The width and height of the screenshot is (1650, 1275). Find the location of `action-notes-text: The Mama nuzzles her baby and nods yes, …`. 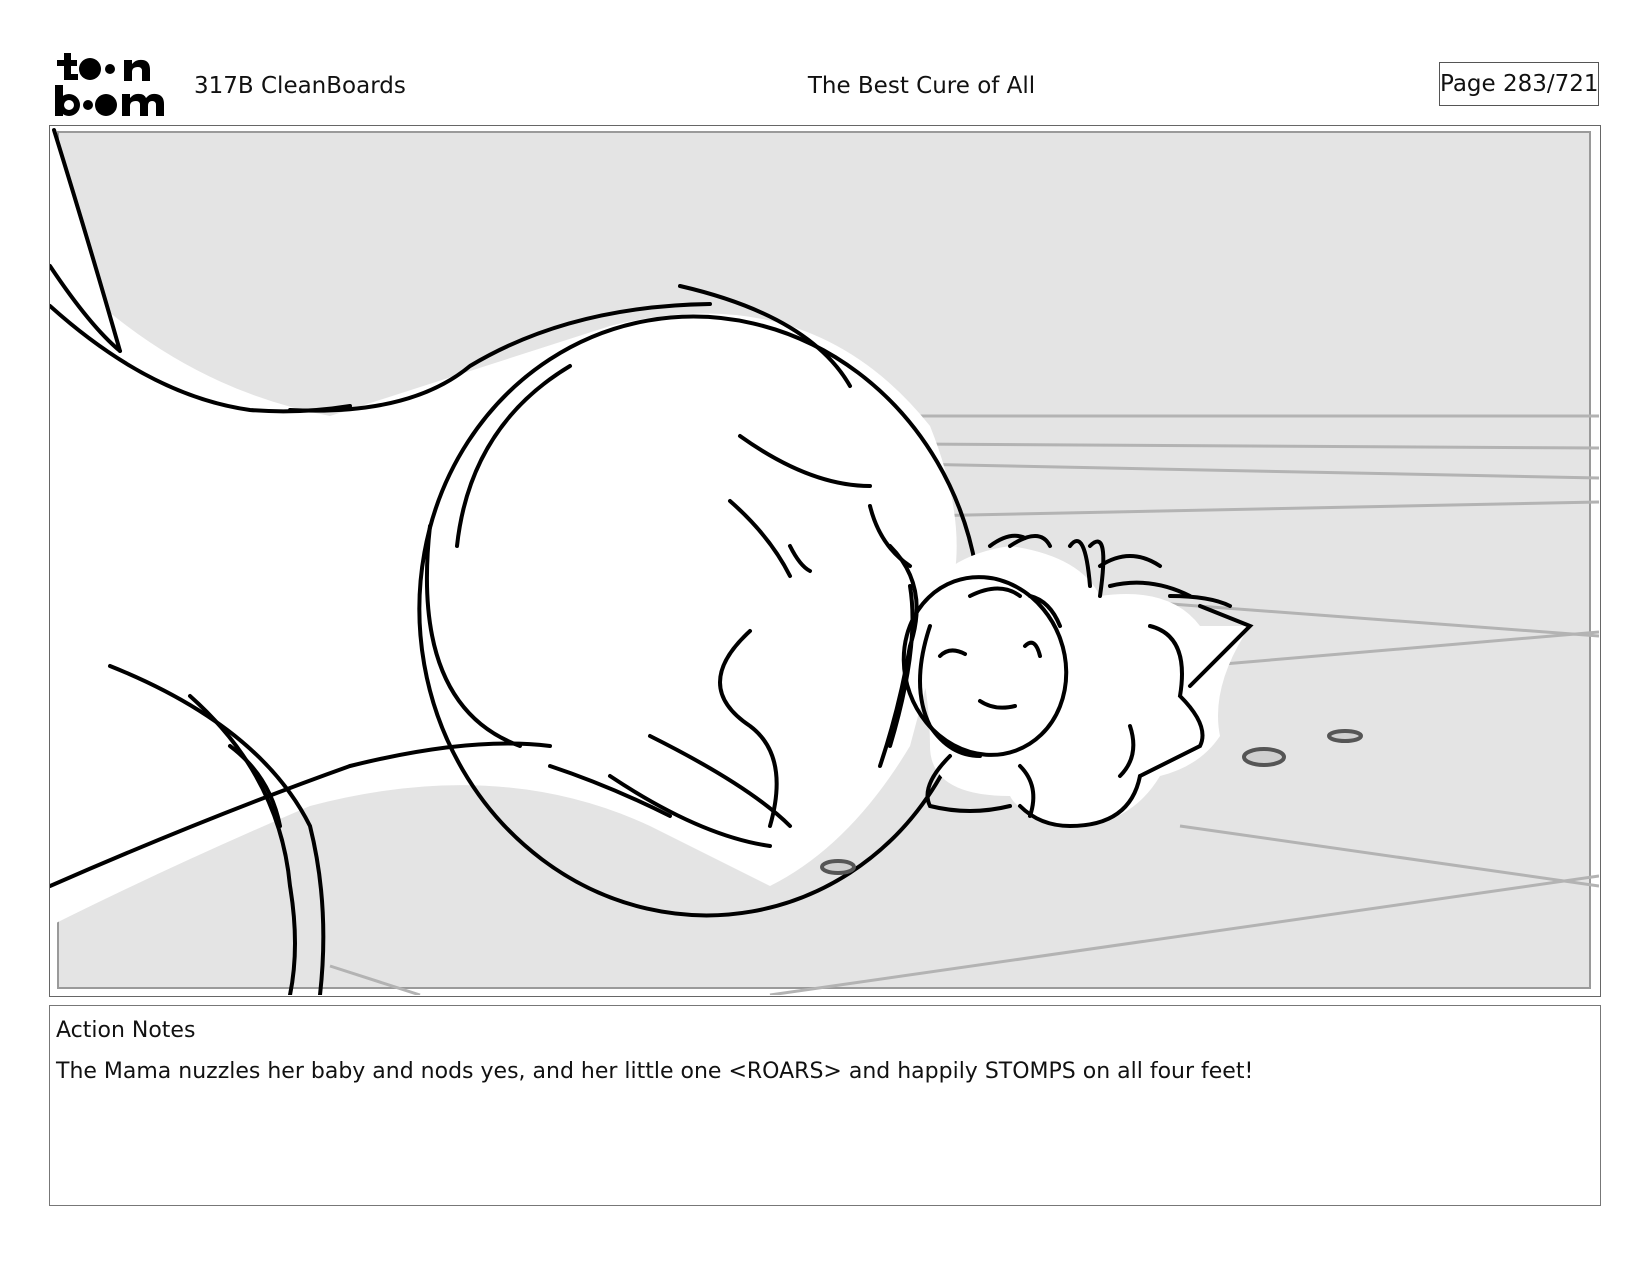

action-notes-text: The Mama nuzzles her baby and nods yes, … is located at coordinates (655, 1071).